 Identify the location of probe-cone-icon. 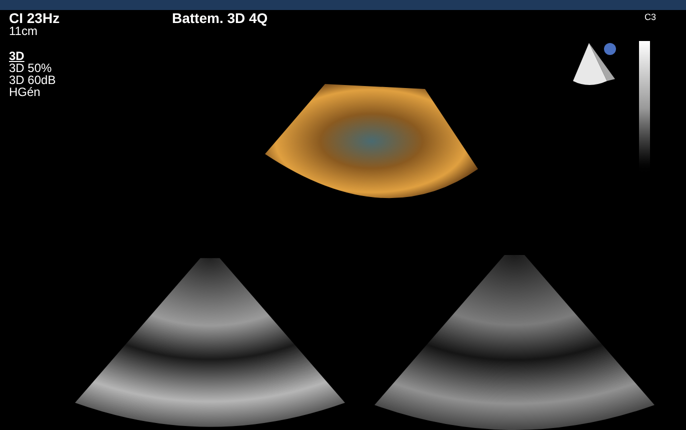
(595, 64).